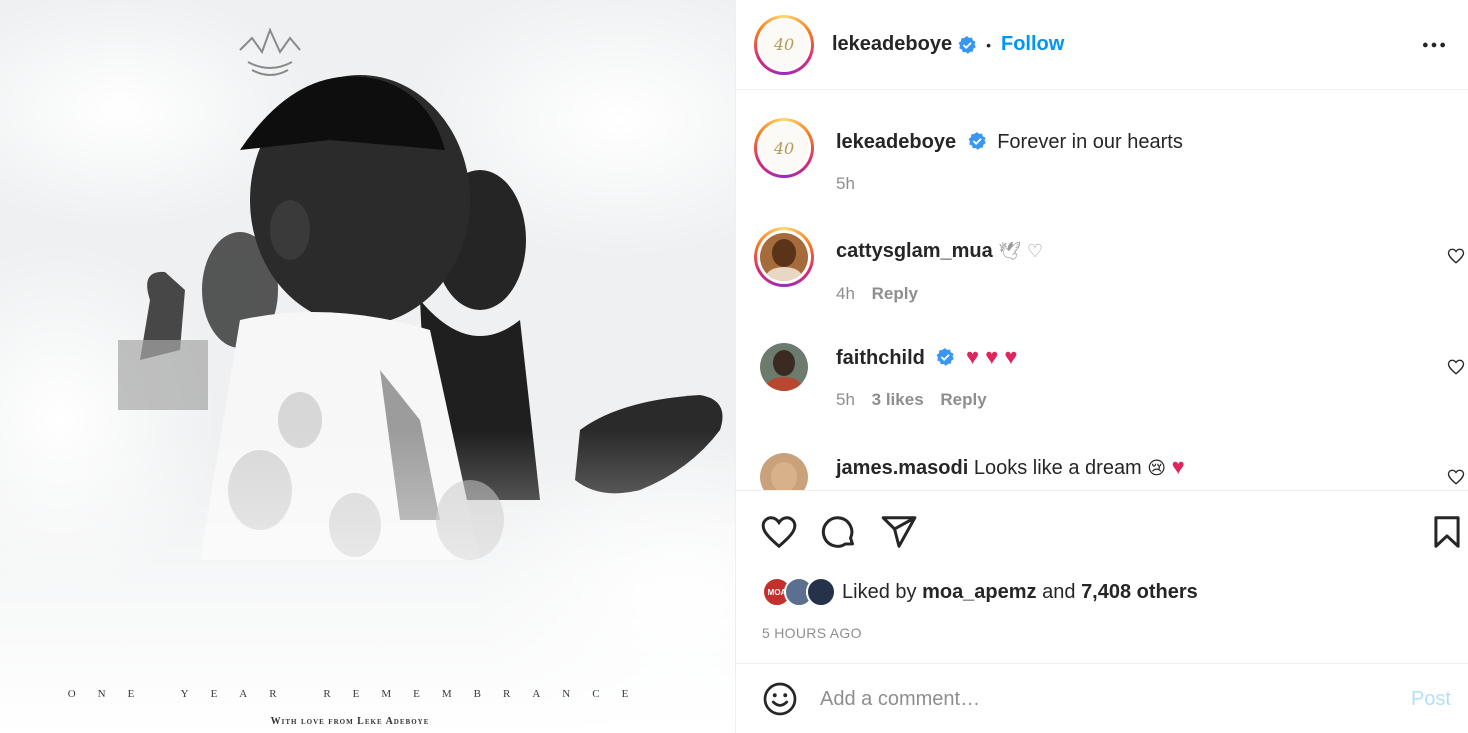 The height and width of the screenshot is (733, 1468). Describe the element at coordinates (845, 293) in the screenshot. I see `comment-time: 4h` at that location.